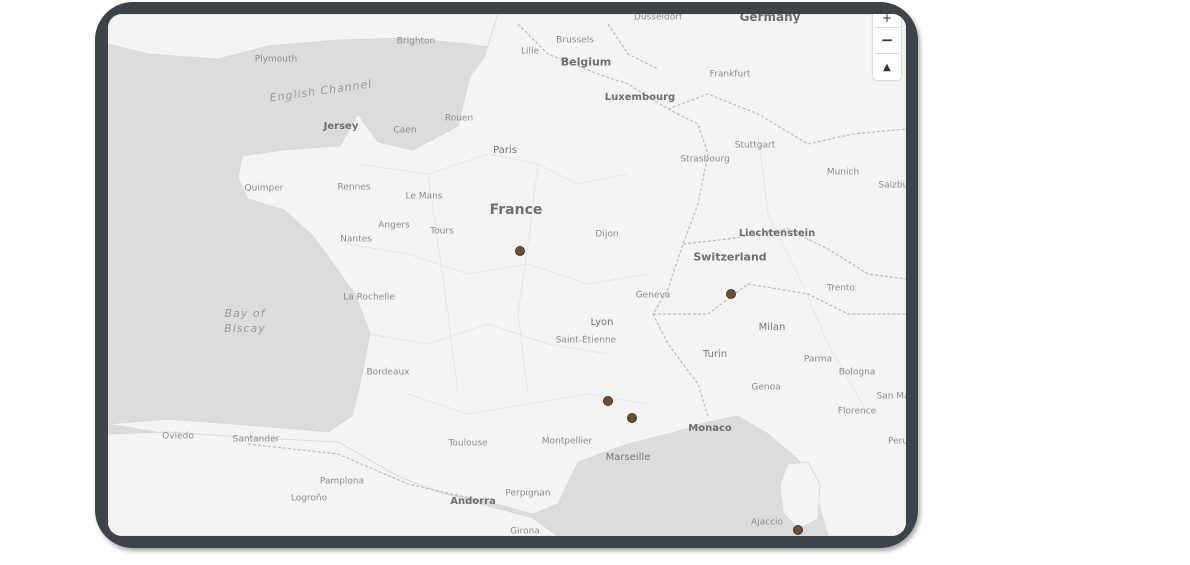 The image size is (1190, 565). Describe the element at coordinates (416, 41) in the screenshot. I see `city-label: Brighton` at that location.